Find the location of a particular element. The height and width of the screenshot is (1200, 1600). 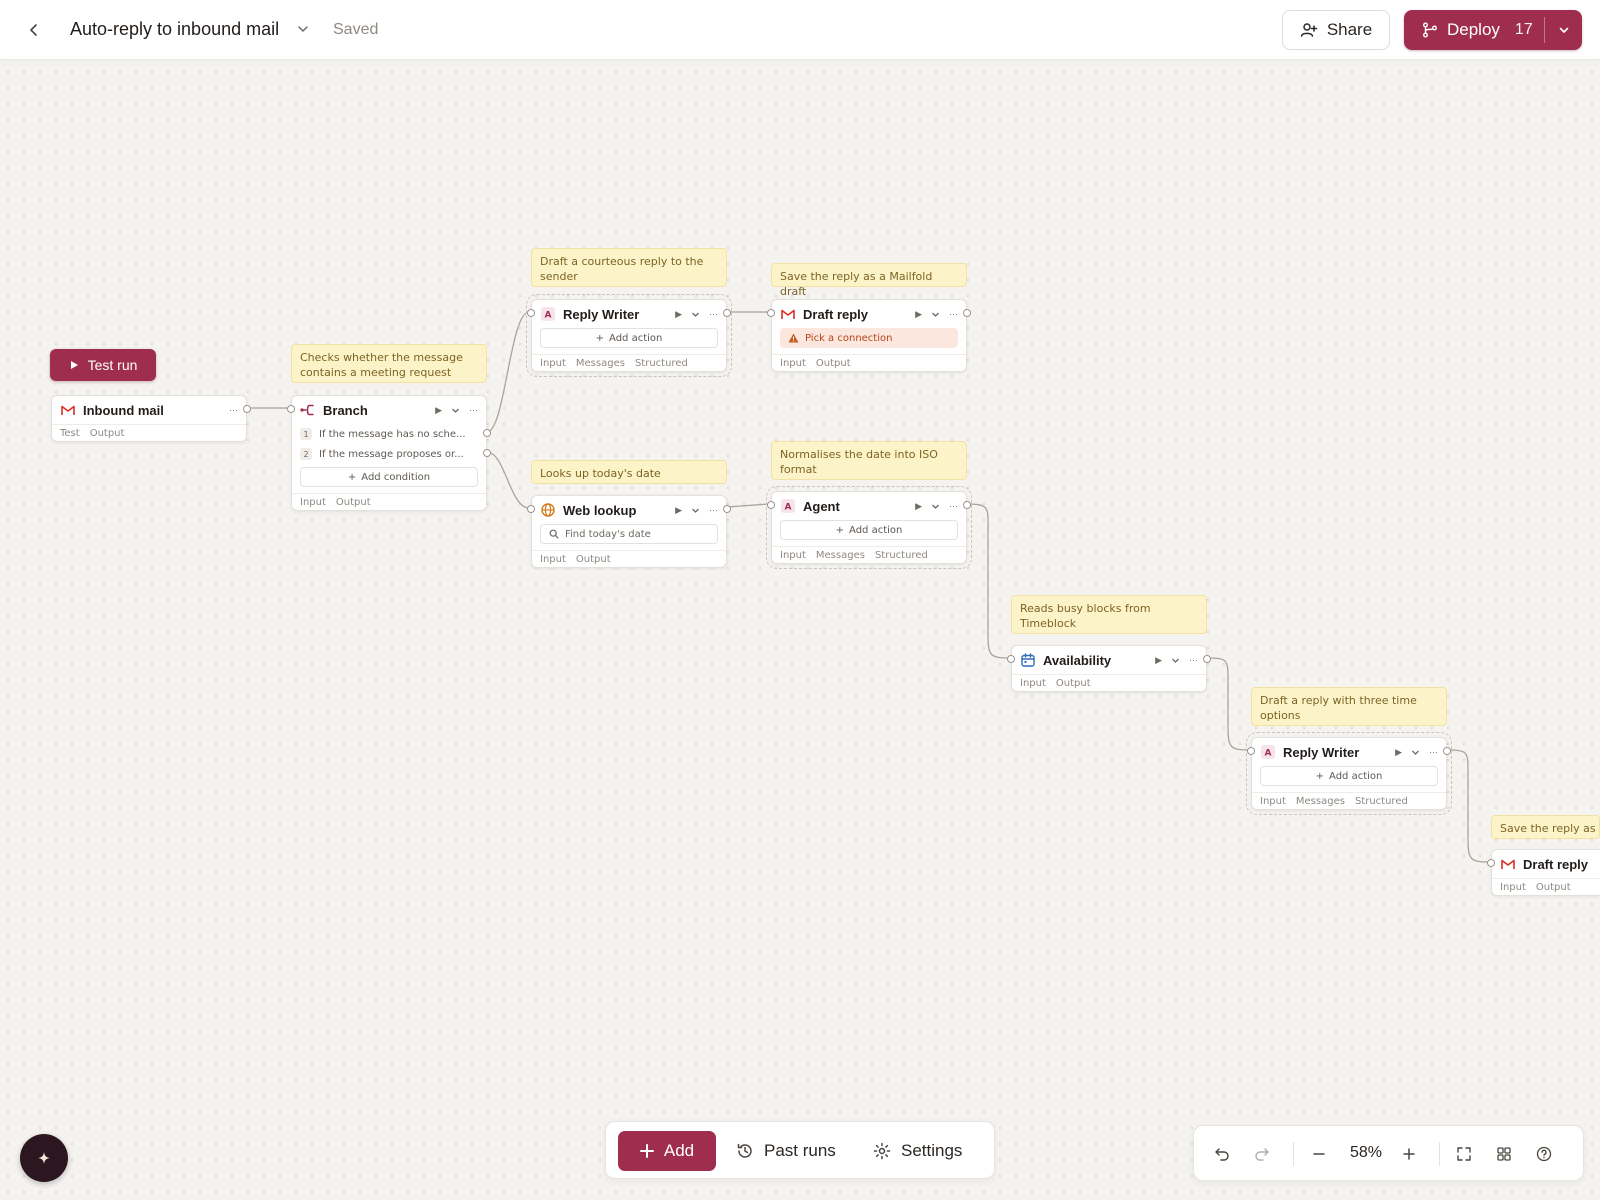

node-header: A Agent ▶ ··· is located at coordinates (869, 506).